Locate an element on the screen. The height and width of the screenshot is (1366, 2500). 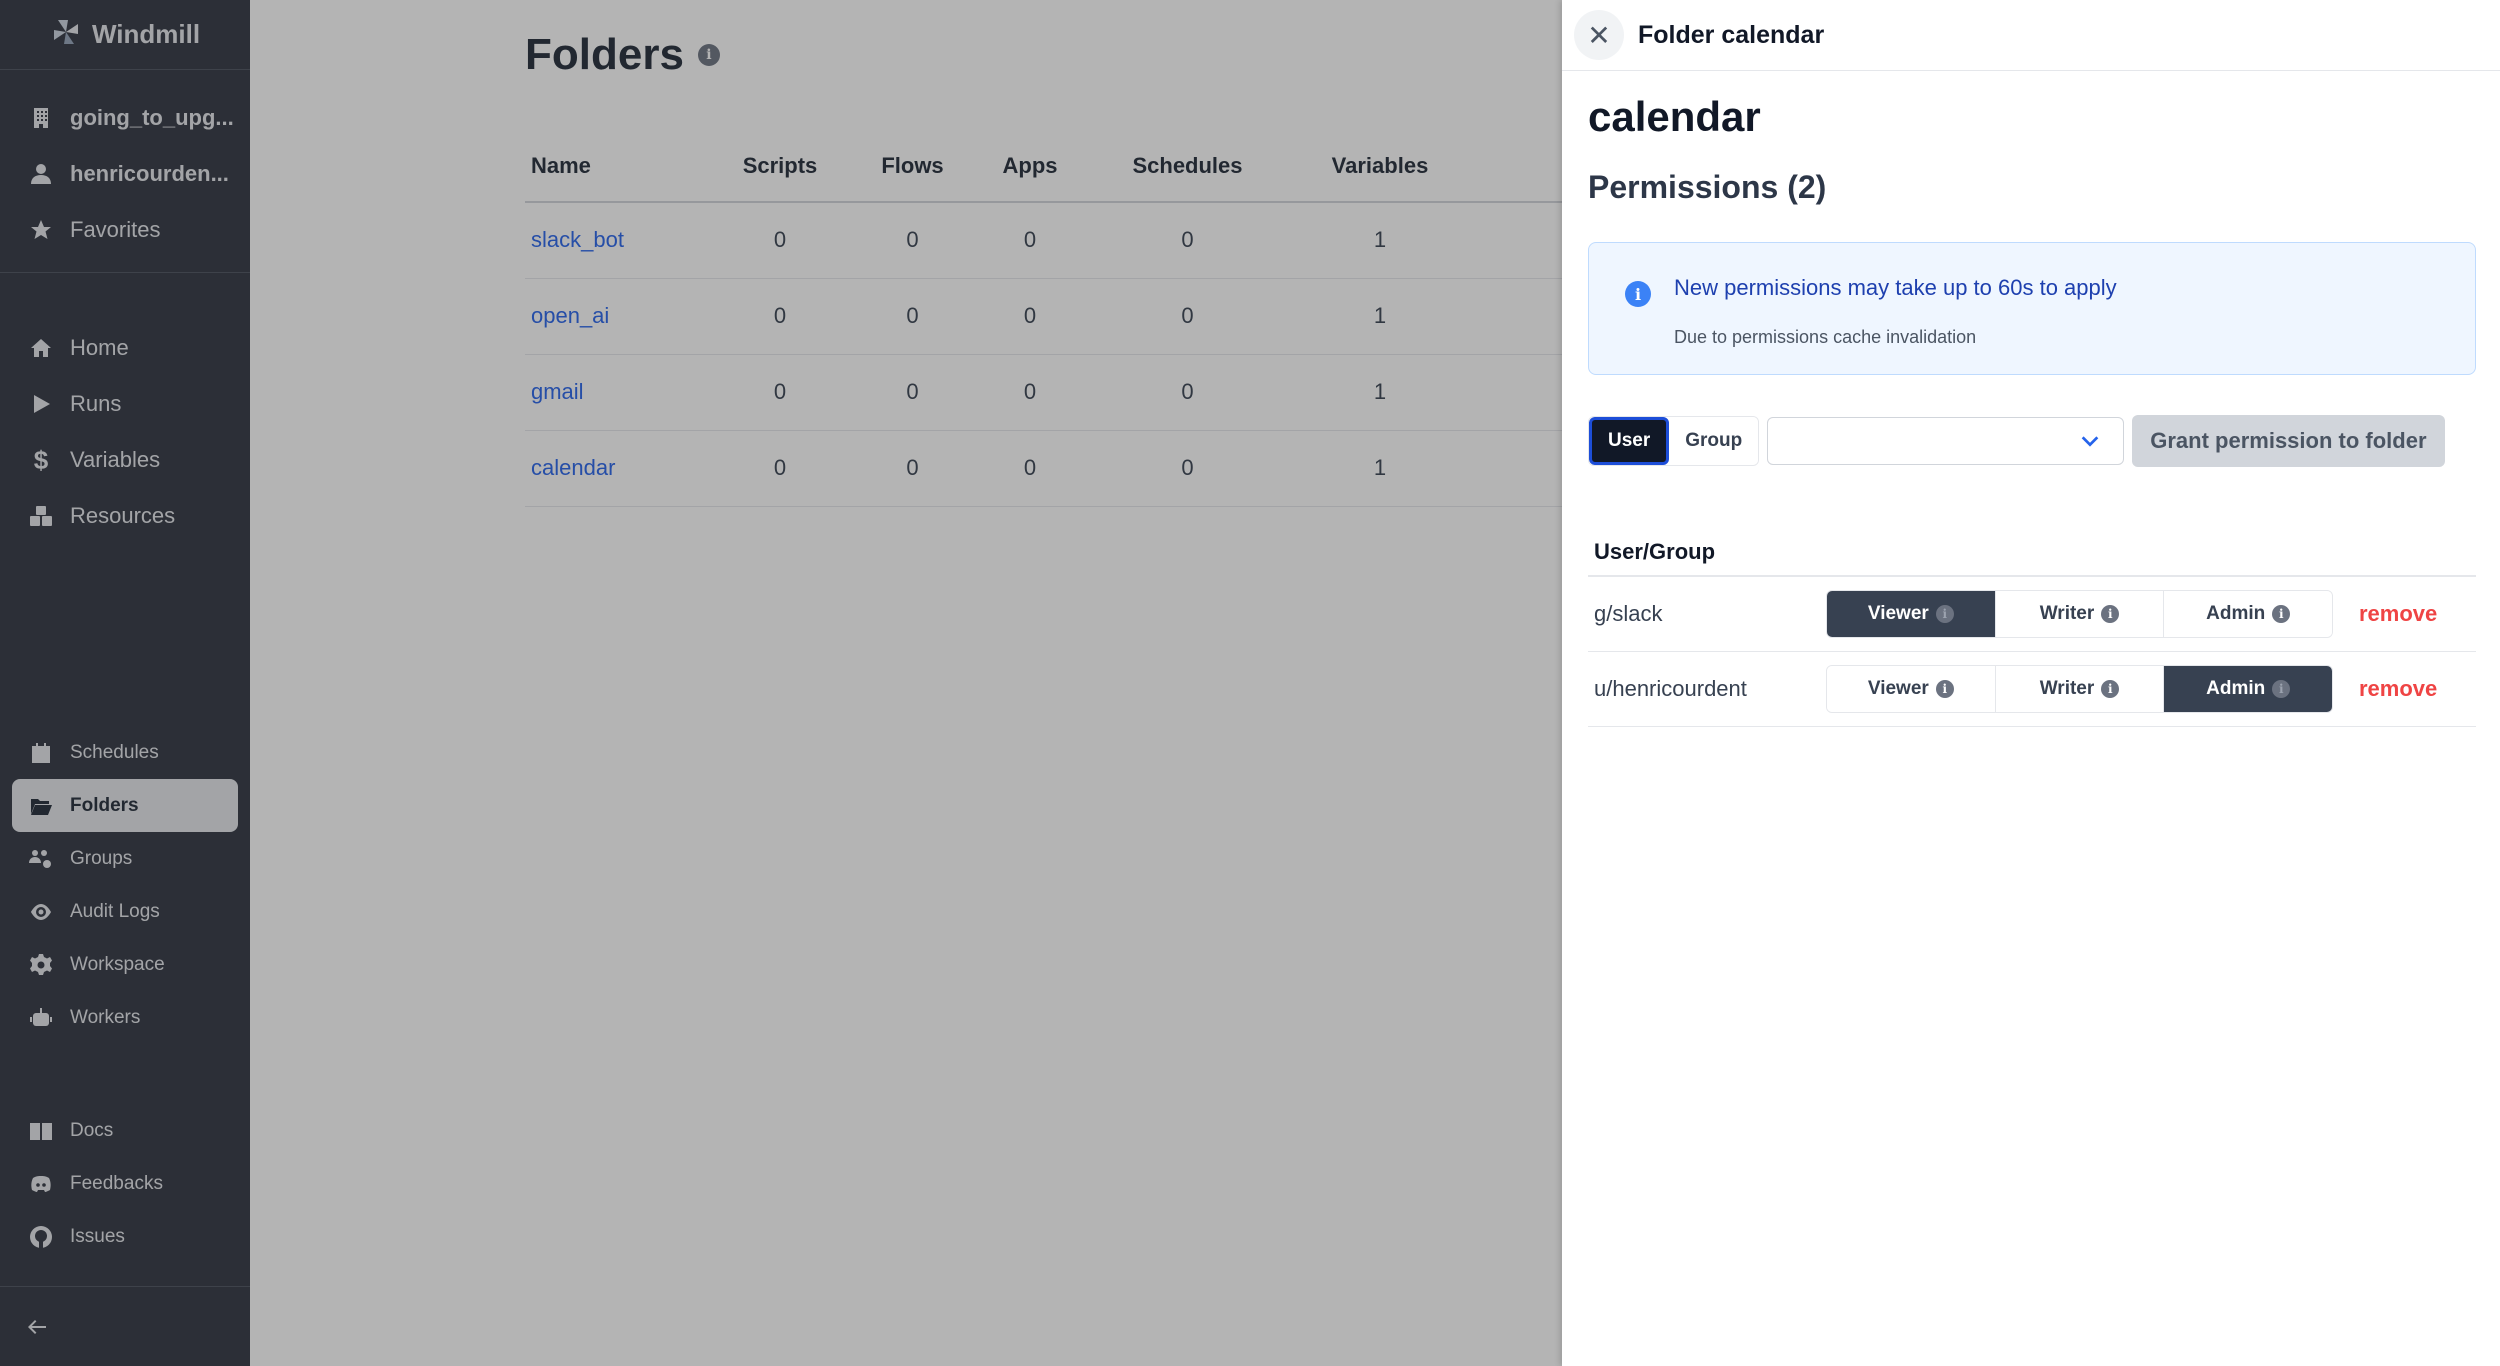
permission-row: g/slack Viewer i Writer i Admin i remove is located at coordinates (2032, 614).